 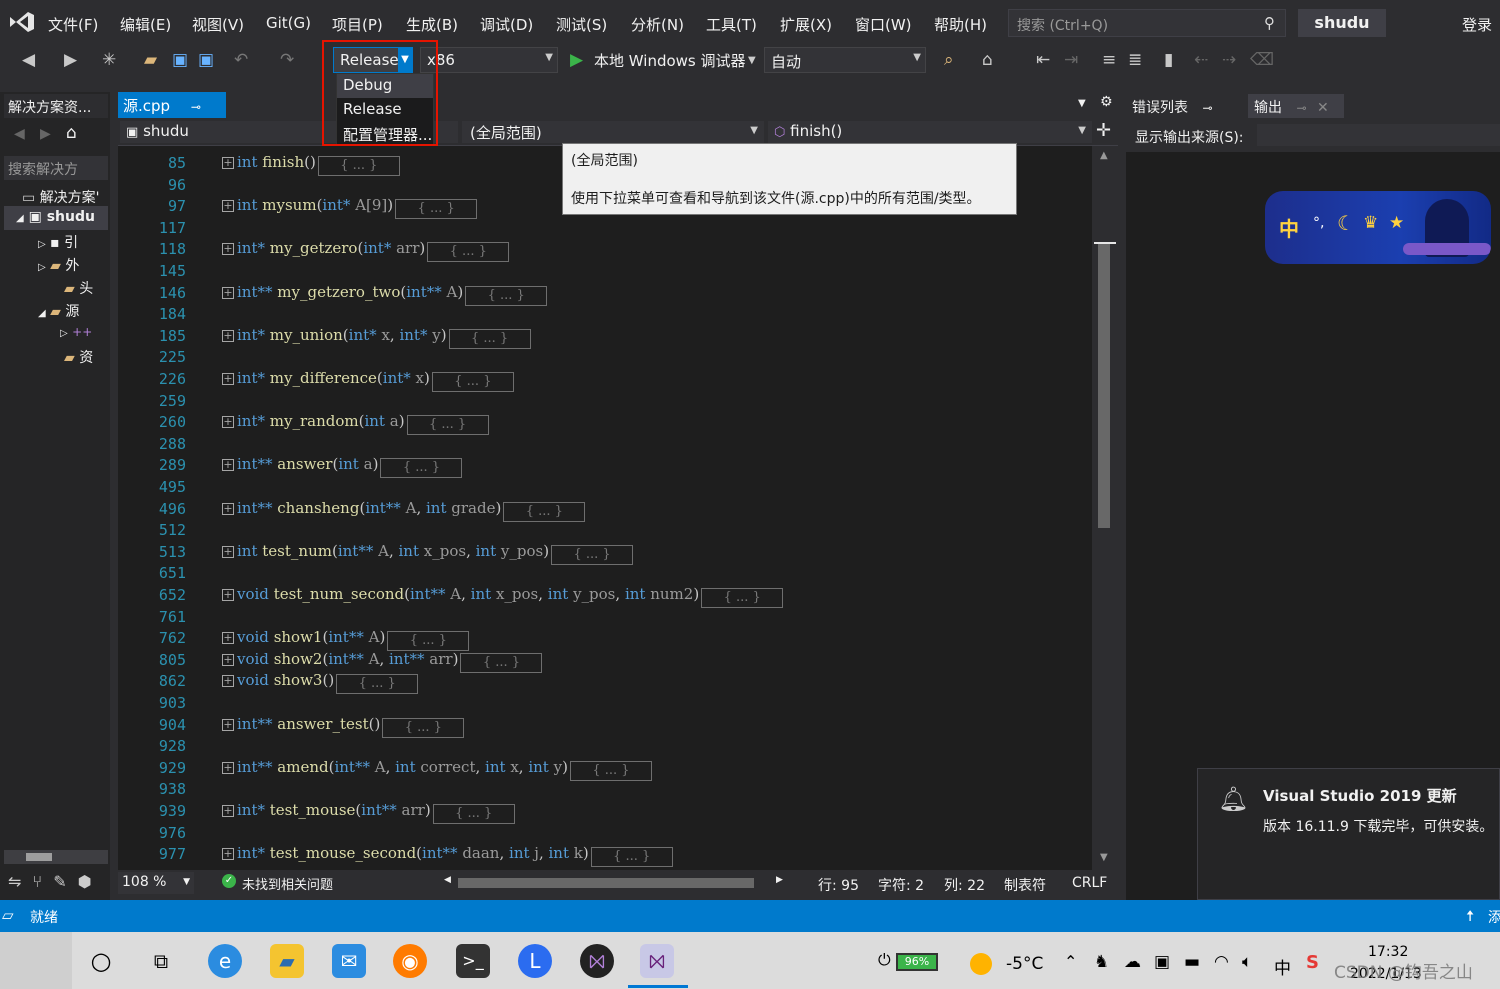 I want to click on tab-overflow-icon: ▼, so click(x=1082, y=103).